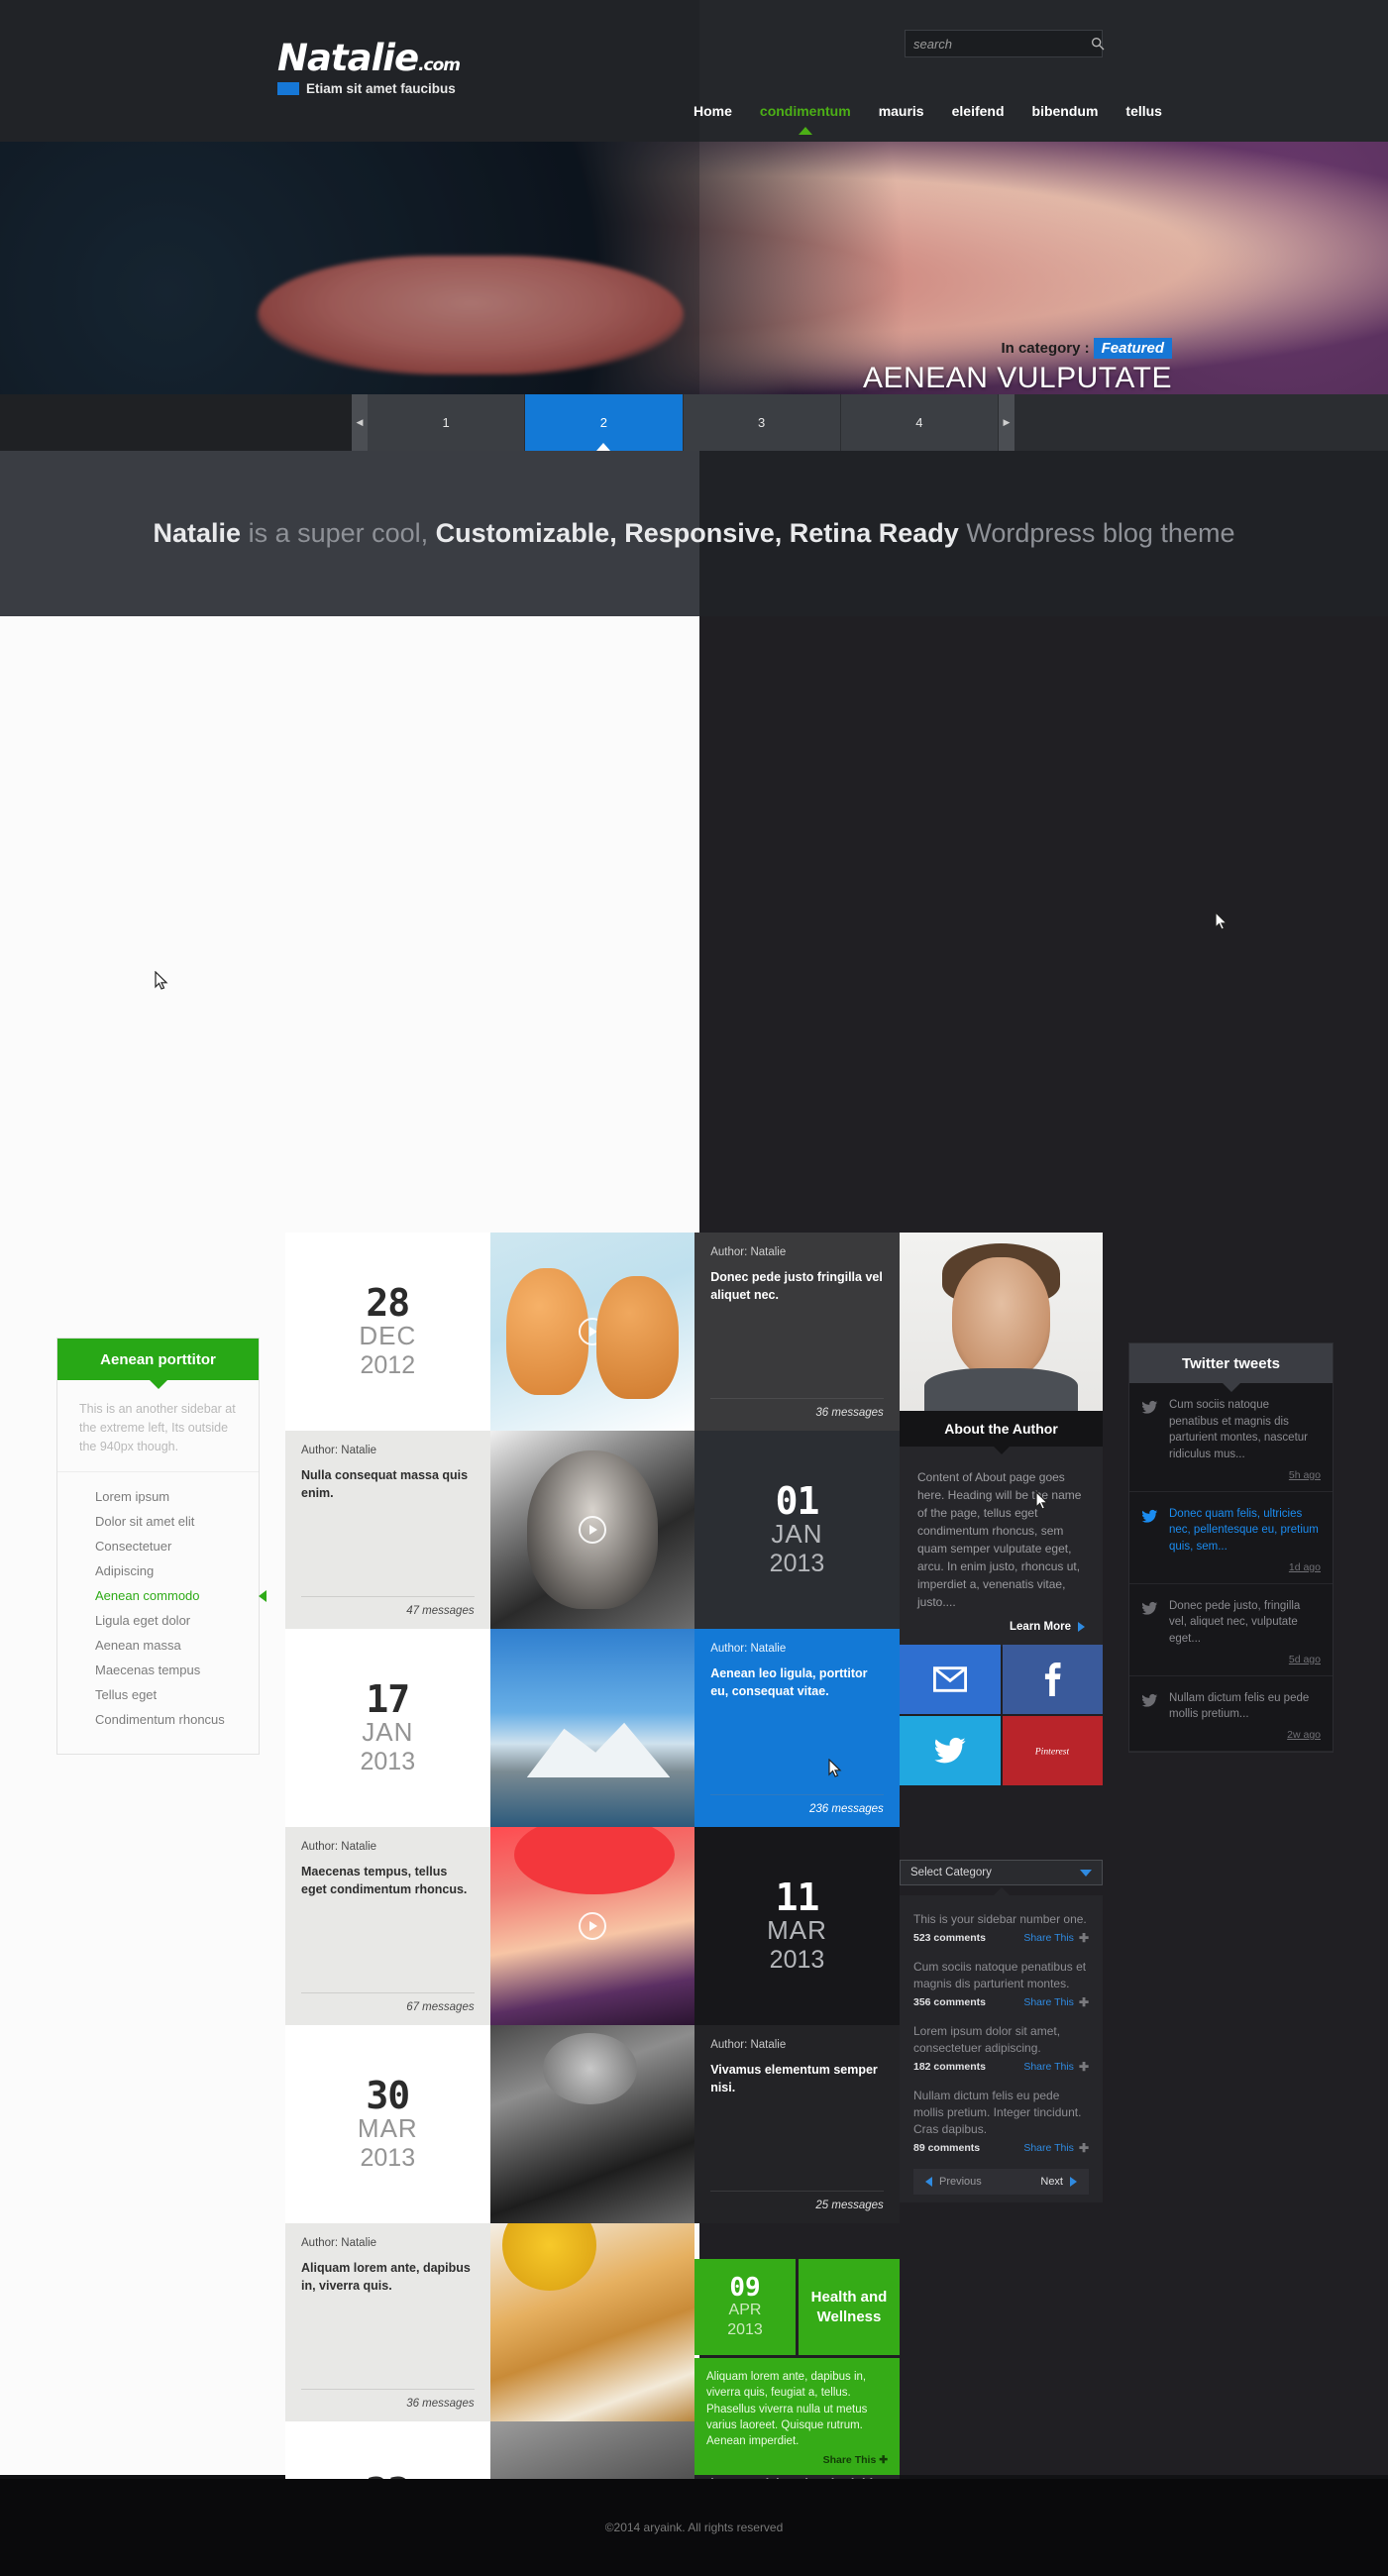 The image size is (1388, 2576). I want to click on share-this-label: Share This, so click(1049, 1939).